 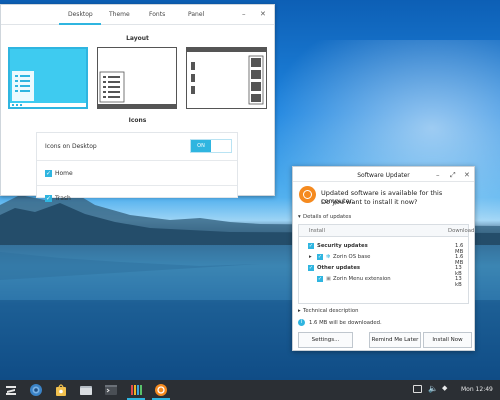 I want to click on info-icon: i, so click(x=301, y=322).